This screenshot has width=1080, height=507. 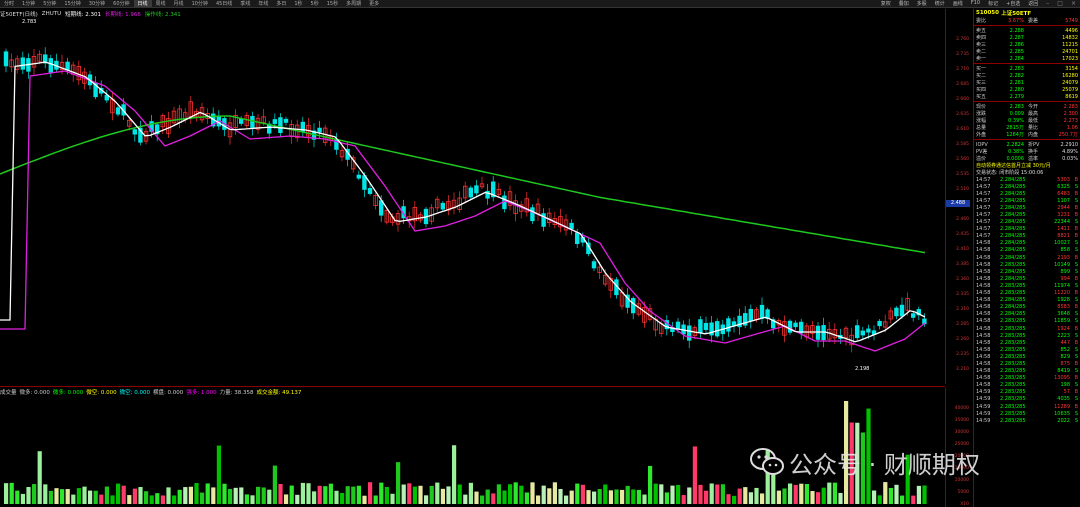 What do you see at coordinates (1063, 420) in the screenshot?
I see `tick-volume: 2022` at bounding box center [1063, 420].